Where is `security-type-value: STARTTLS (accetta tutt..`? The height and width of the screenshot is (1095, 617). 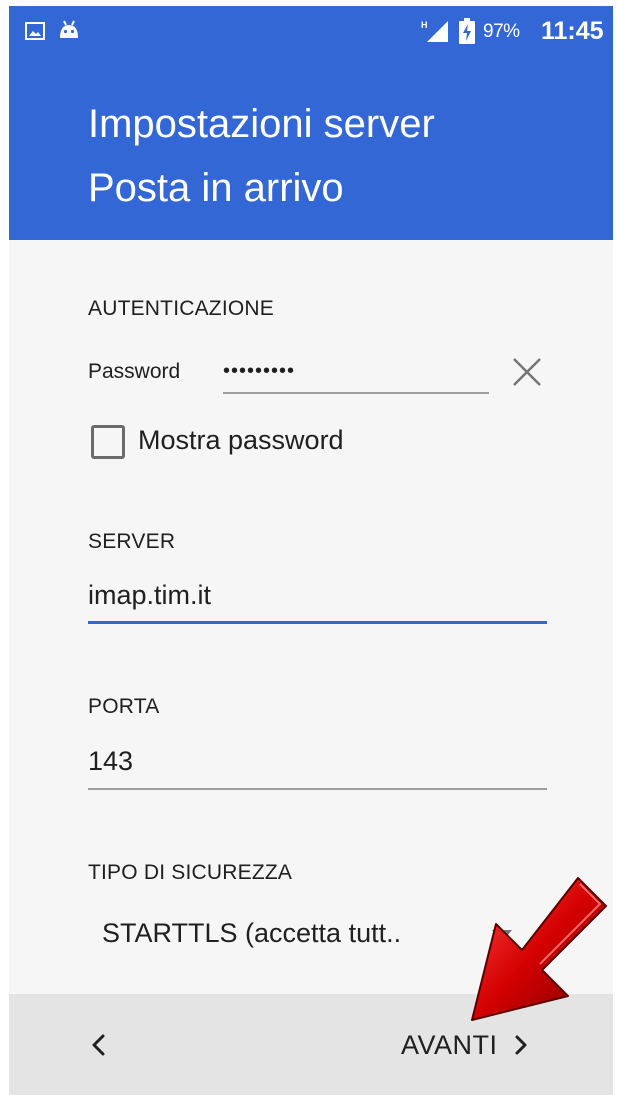
security-type-value: STARTTLS (accetta tutt.. is located at coordinates (252, 933).